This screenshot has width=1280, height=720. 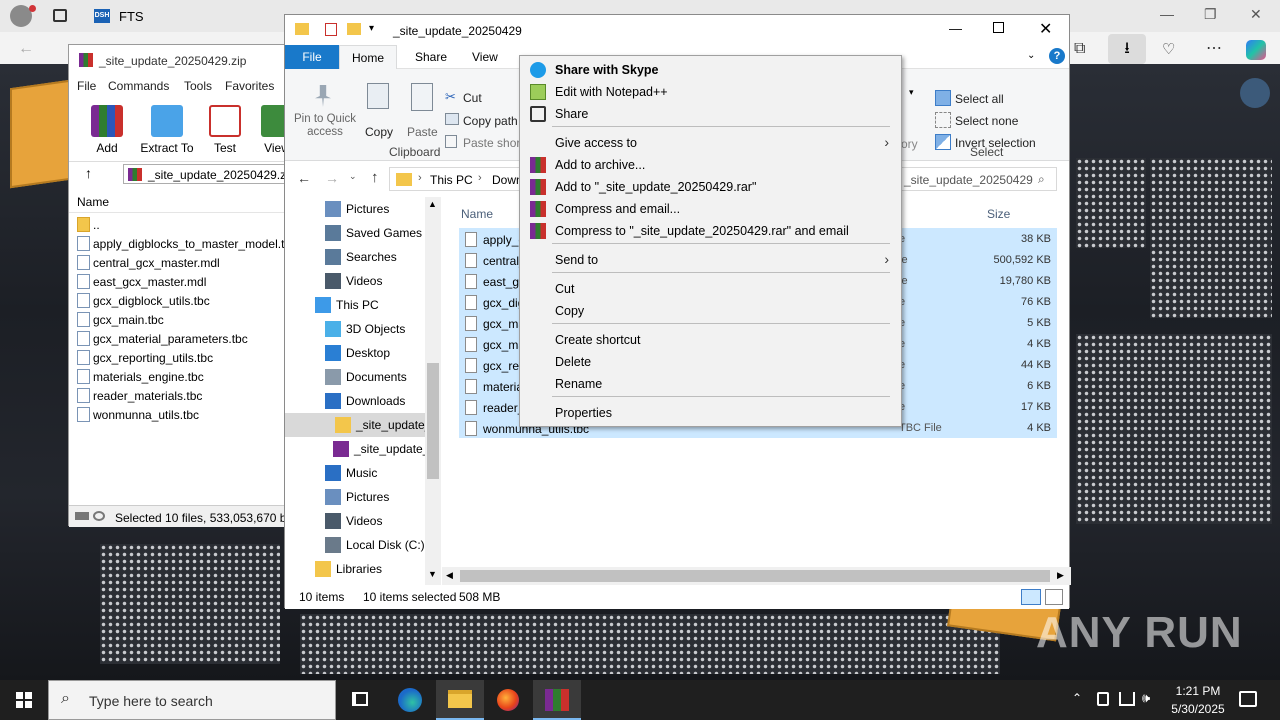 What do you see at coordinates (180, 300) in the screenshot?
I see `list-item: gcx_digblock_utils.tbc` at bounding box center [180, 300].